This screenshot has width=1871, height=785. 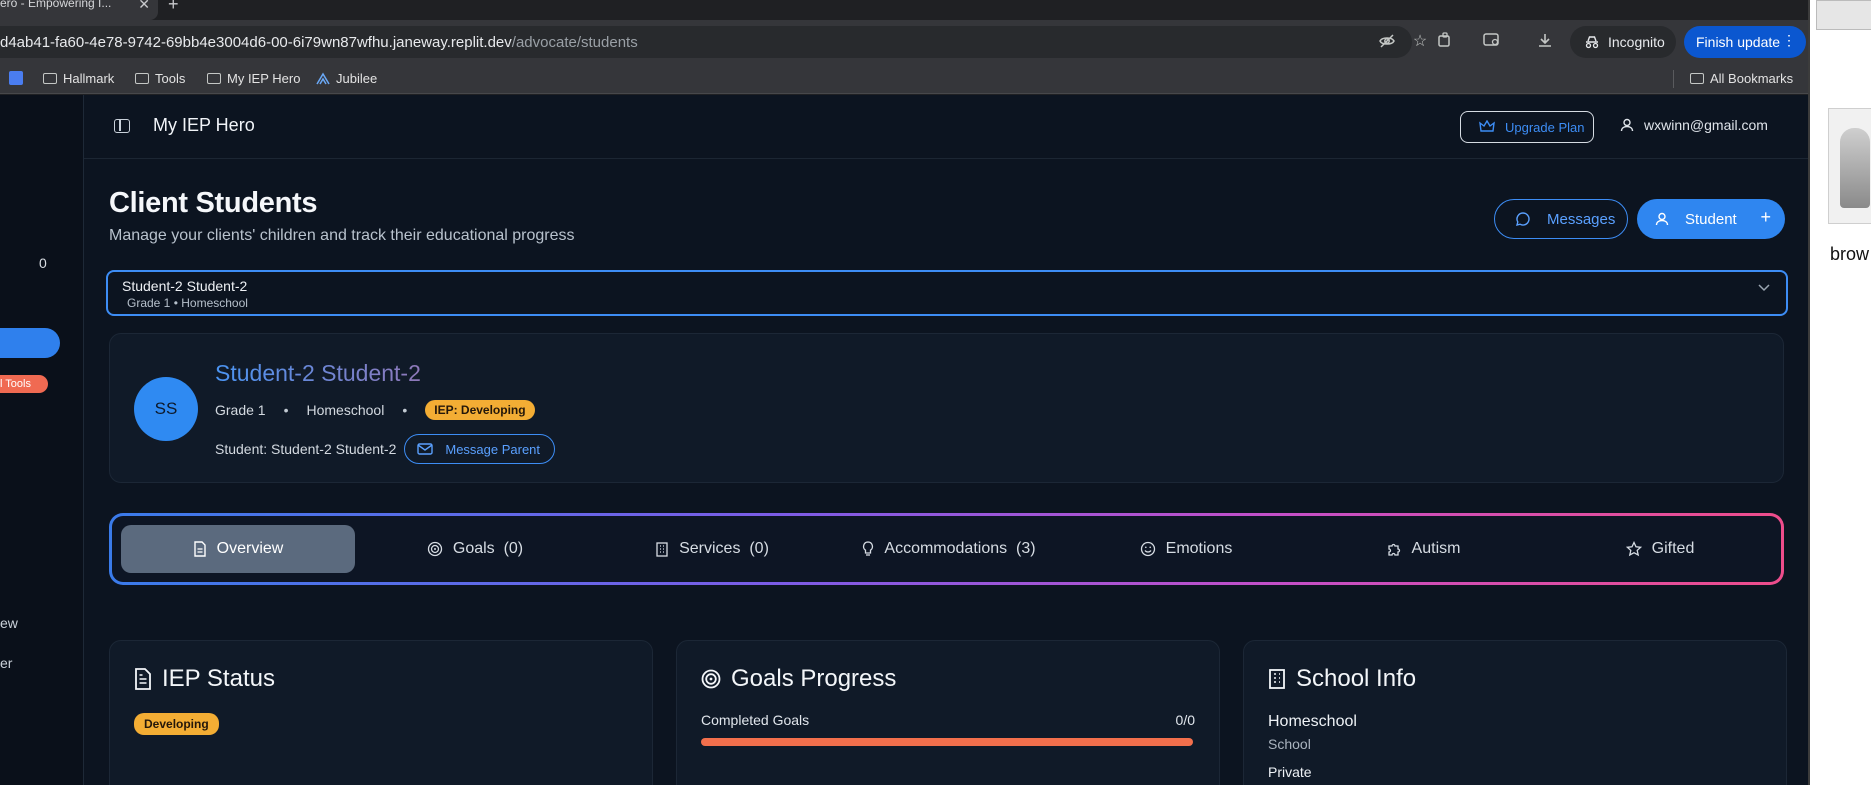 What do you see at coordinates (122, 126) in the screenshot?
I see `sidebar-toggle-icon` at bounding box center [122, 126].